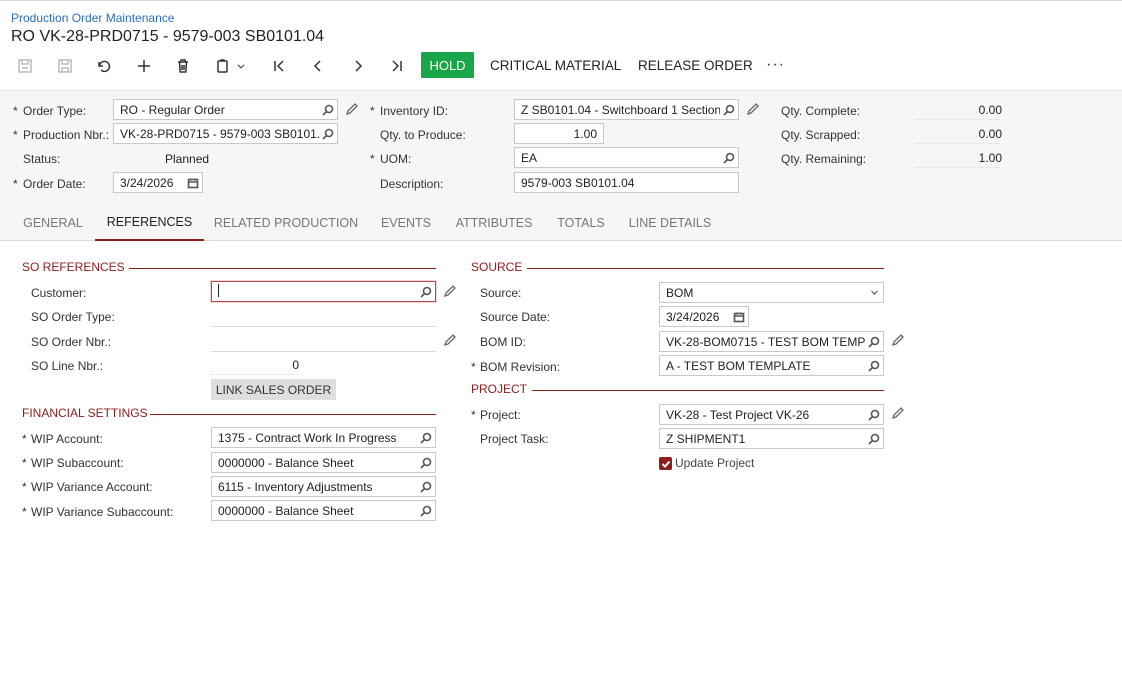 This screenshot has width=1122, height=697. I want to click on status-label: Status:, so click(42, 159).